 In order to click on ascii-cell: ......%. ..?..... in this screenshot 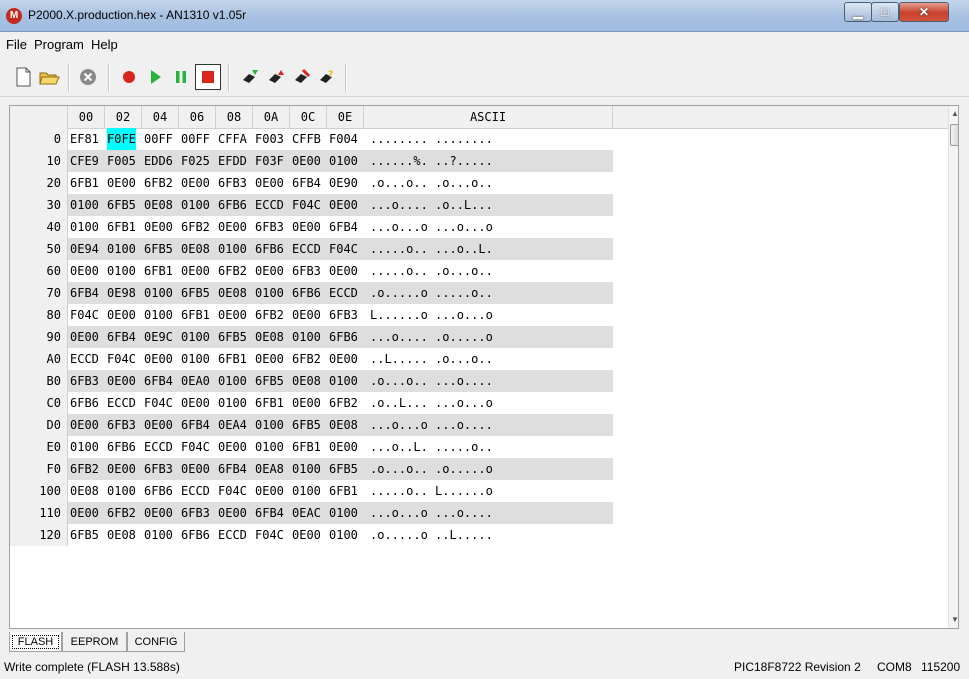, I will do `click(431, 161)`.